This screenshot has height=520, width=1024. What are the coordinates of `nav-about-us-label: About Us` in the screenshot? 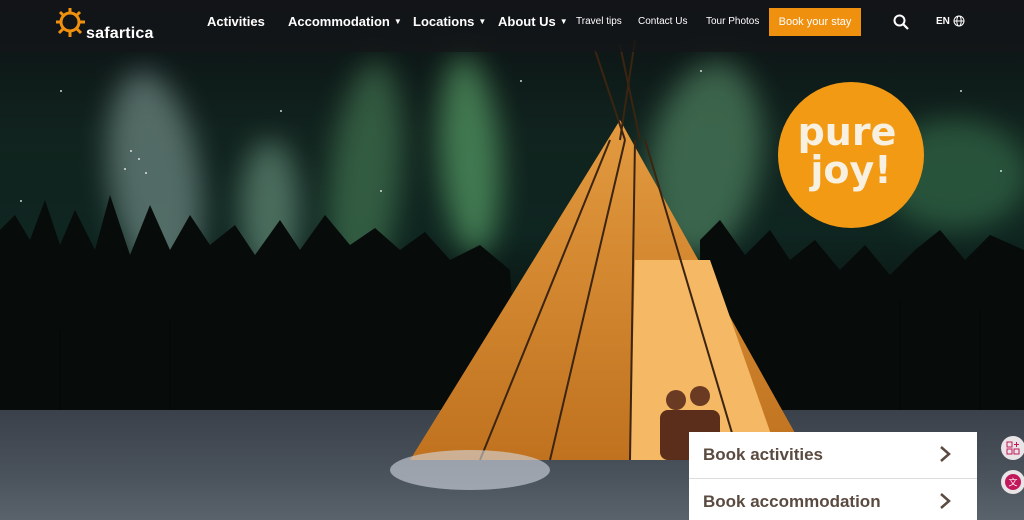 It's located at (527, 21).